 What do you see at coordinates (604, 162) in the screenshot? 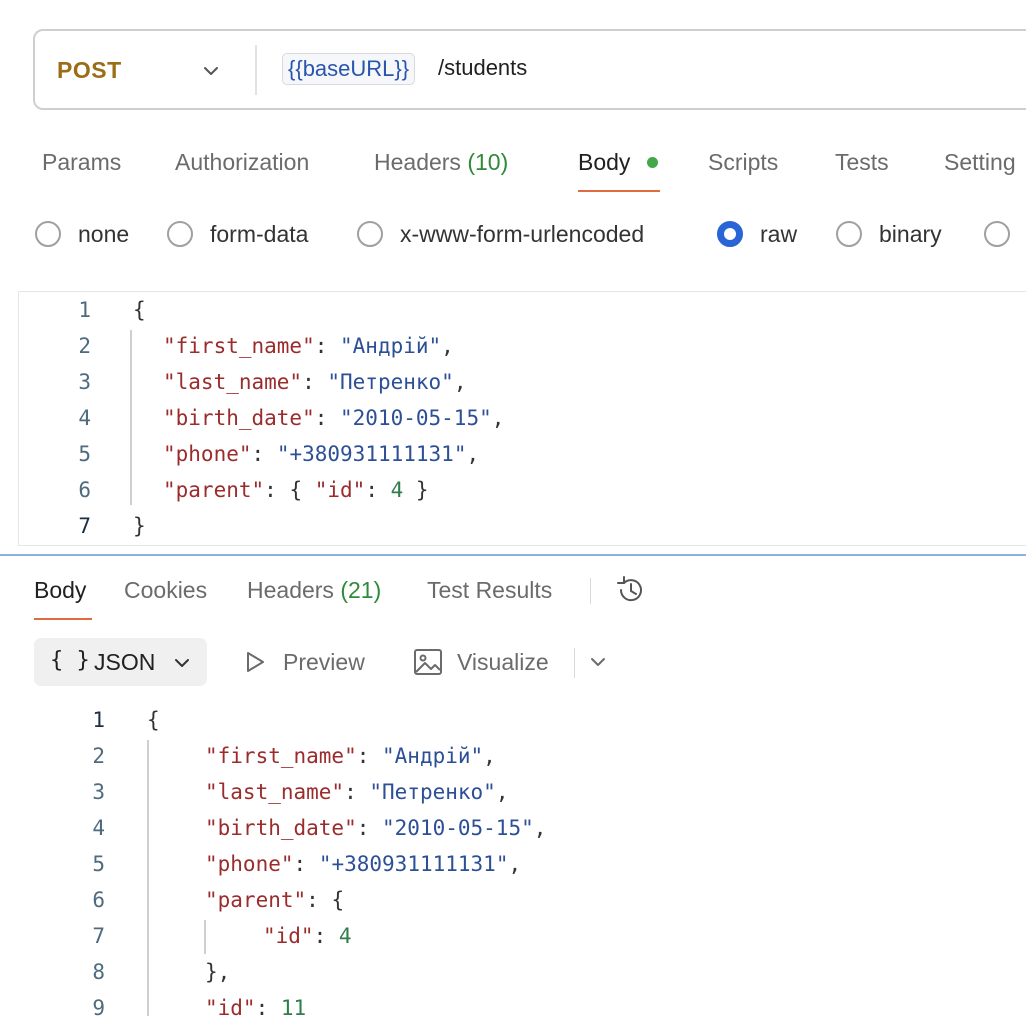
I see `tab-body: Body` at bounding box center [604, 162].